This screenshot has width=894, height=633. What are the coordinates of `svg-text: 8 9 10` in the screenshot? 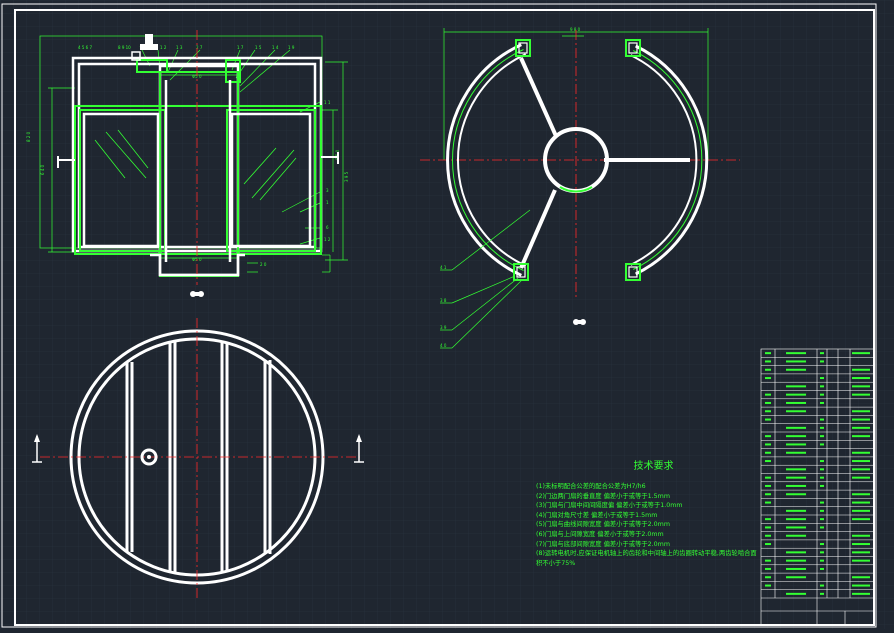 It's located at (124, 47).